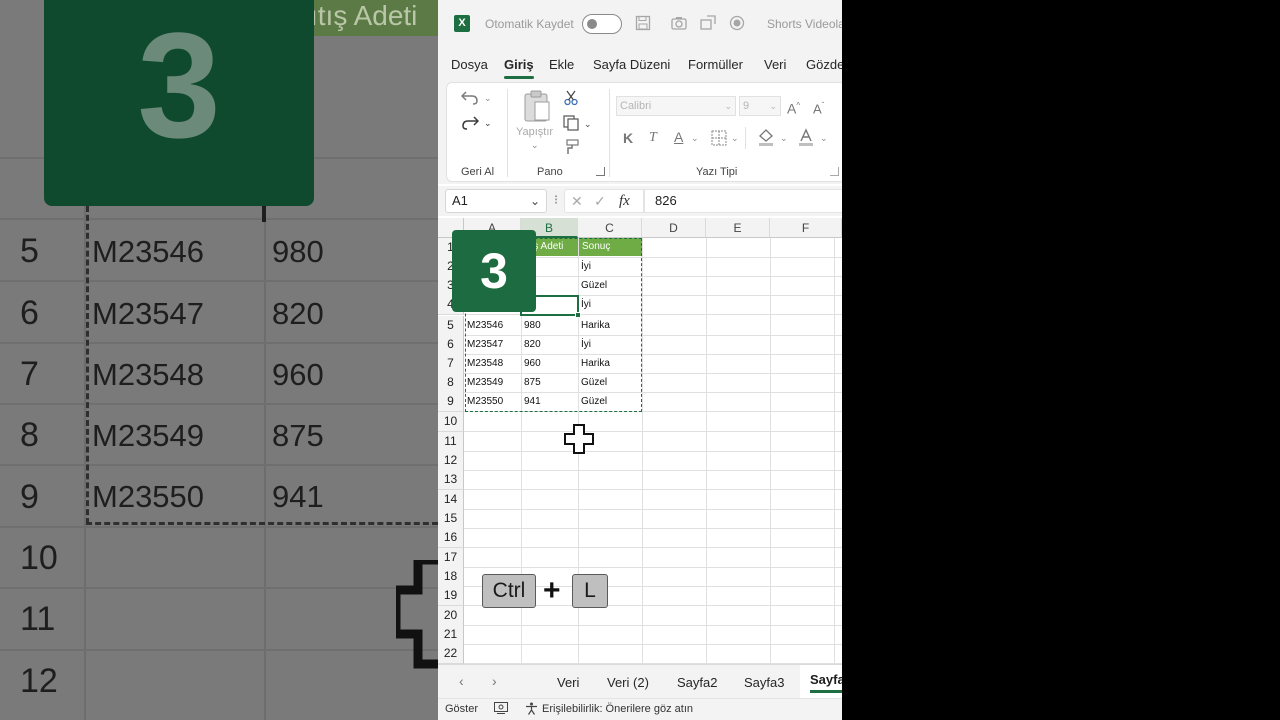 Image resolution: width=1280 pixels, height=720 pixels. I want to click on bg-code: M23549, so click(148, 435).